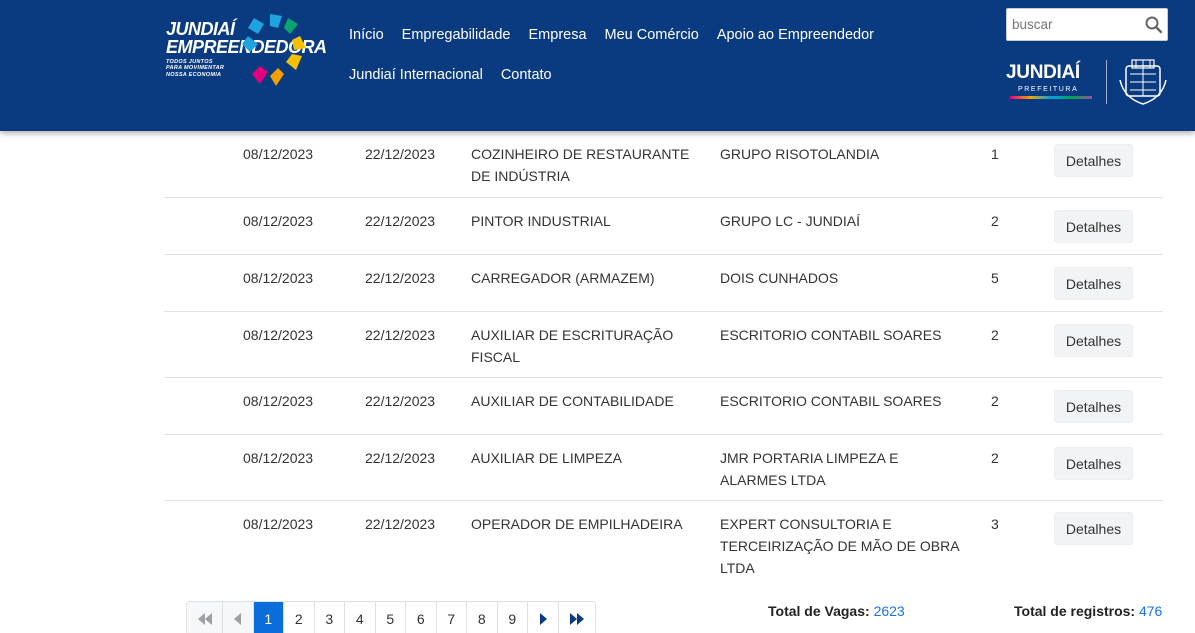 The width and height of the screenshot is (1195, 633). I want to click on chevron-left-icon, so click(237, 619).